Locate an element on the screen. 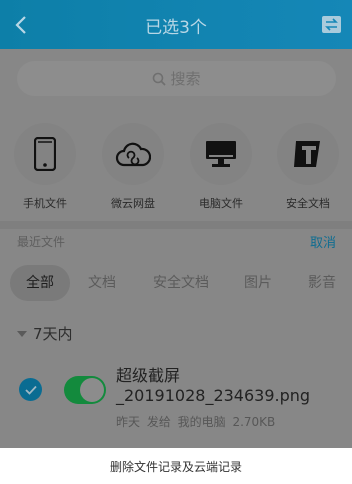  category-label: 微云网盘 is located at coordinates (133, 203).